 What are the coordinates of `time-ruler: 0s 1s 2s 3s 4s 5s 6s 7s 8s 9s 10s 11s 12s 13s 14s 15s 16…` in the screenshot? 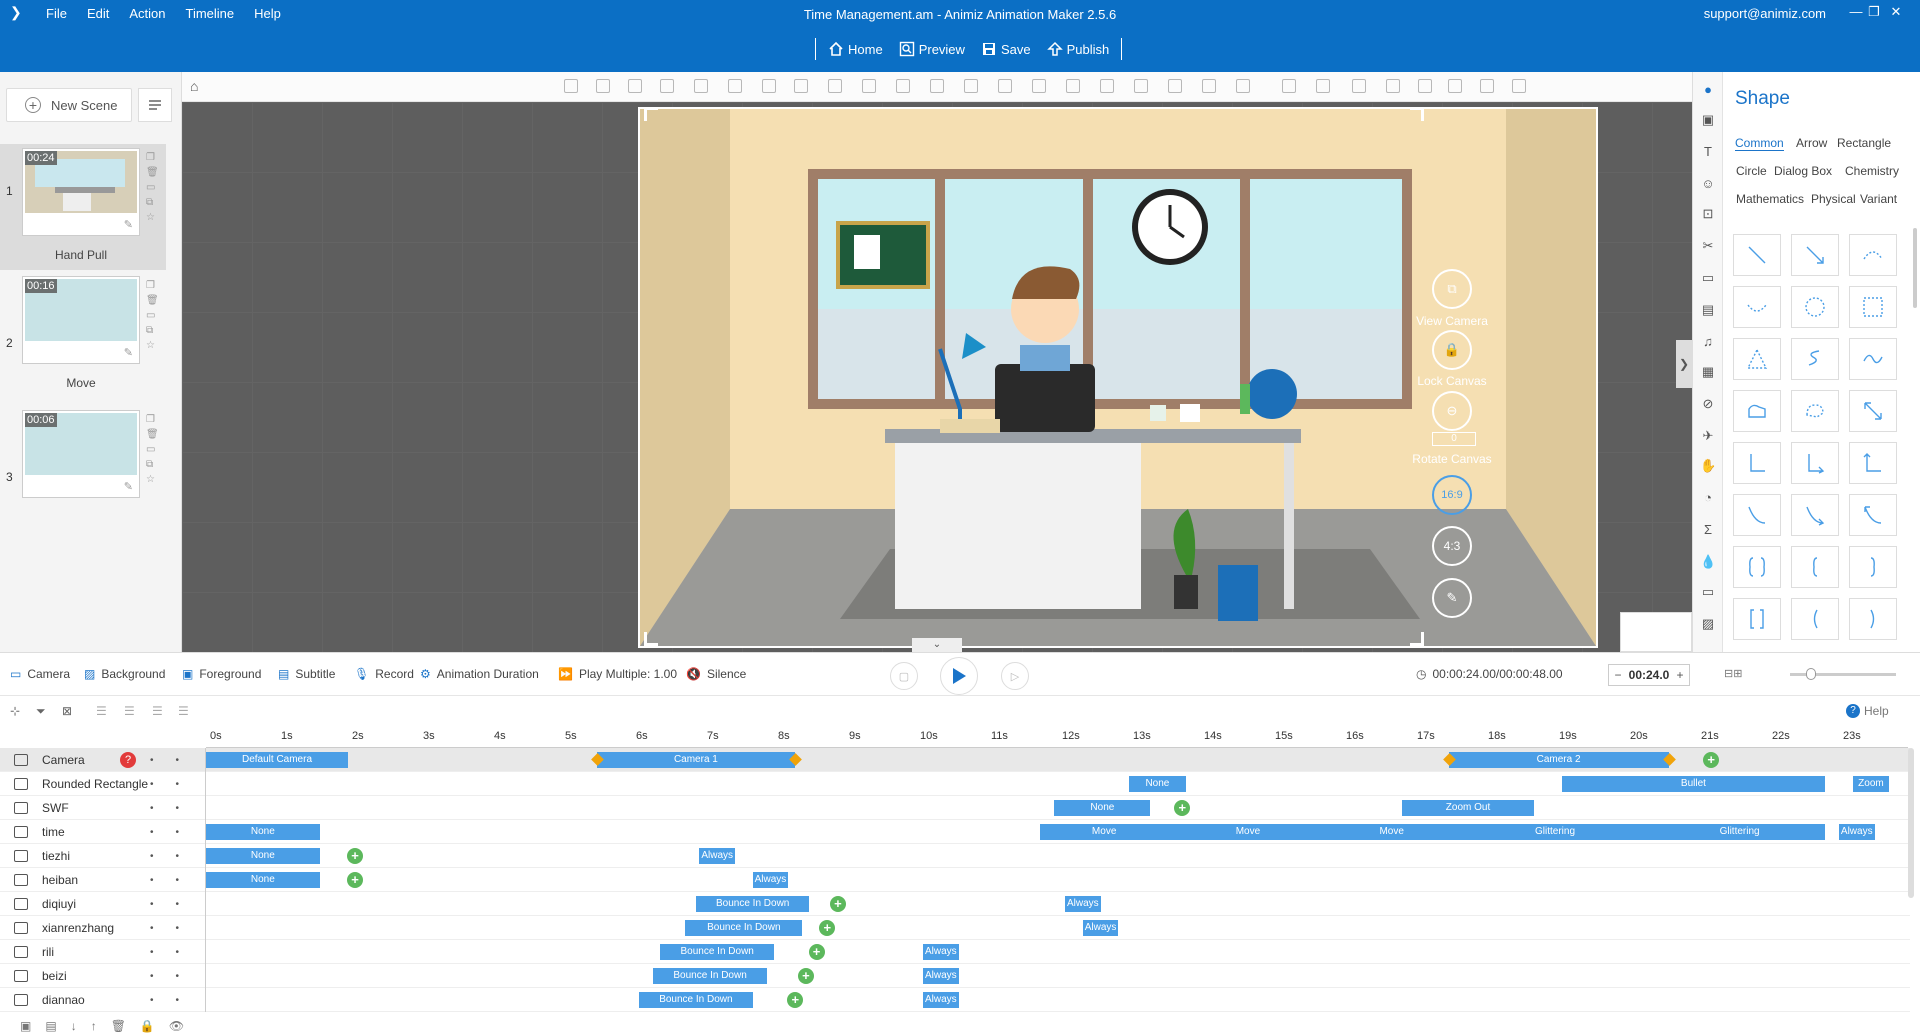 It's located at (1057, 737).